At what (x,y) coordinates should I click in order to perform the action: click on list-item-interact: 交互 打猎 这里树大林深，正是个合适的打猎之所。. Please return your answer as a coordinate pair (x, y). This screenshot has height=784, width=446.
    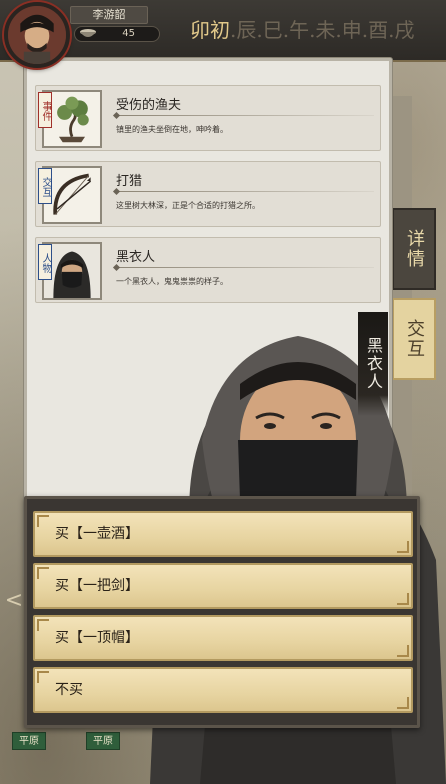
    Looking at the image, I should click on (208, 194).